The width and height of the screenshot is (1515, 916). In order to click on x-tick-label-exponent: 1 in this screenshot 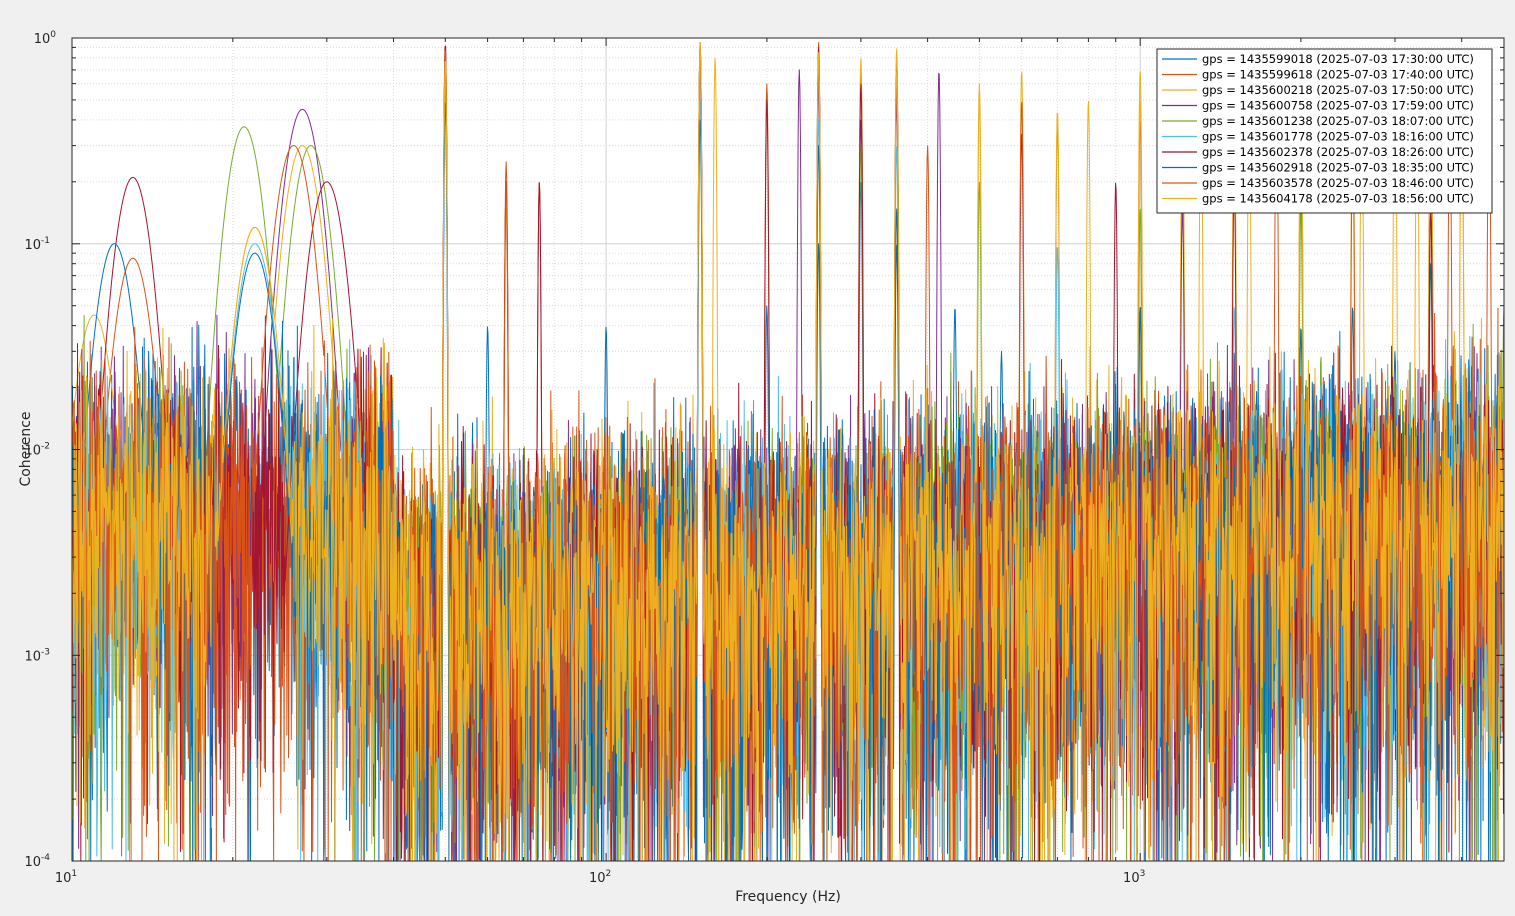, I will do `click(74, 874)`.